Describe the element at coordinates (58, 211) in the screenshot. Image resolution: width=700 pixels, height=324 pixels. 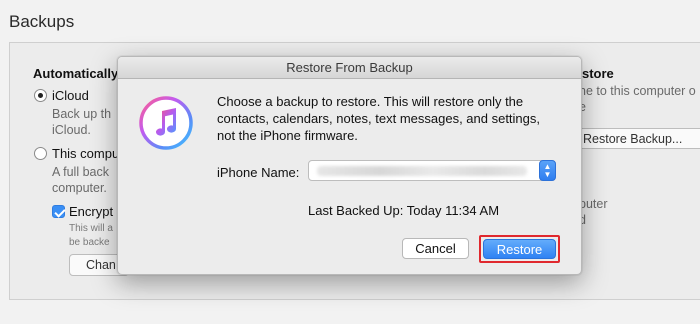
I see `encrypt-backup-checkbox` at that location.